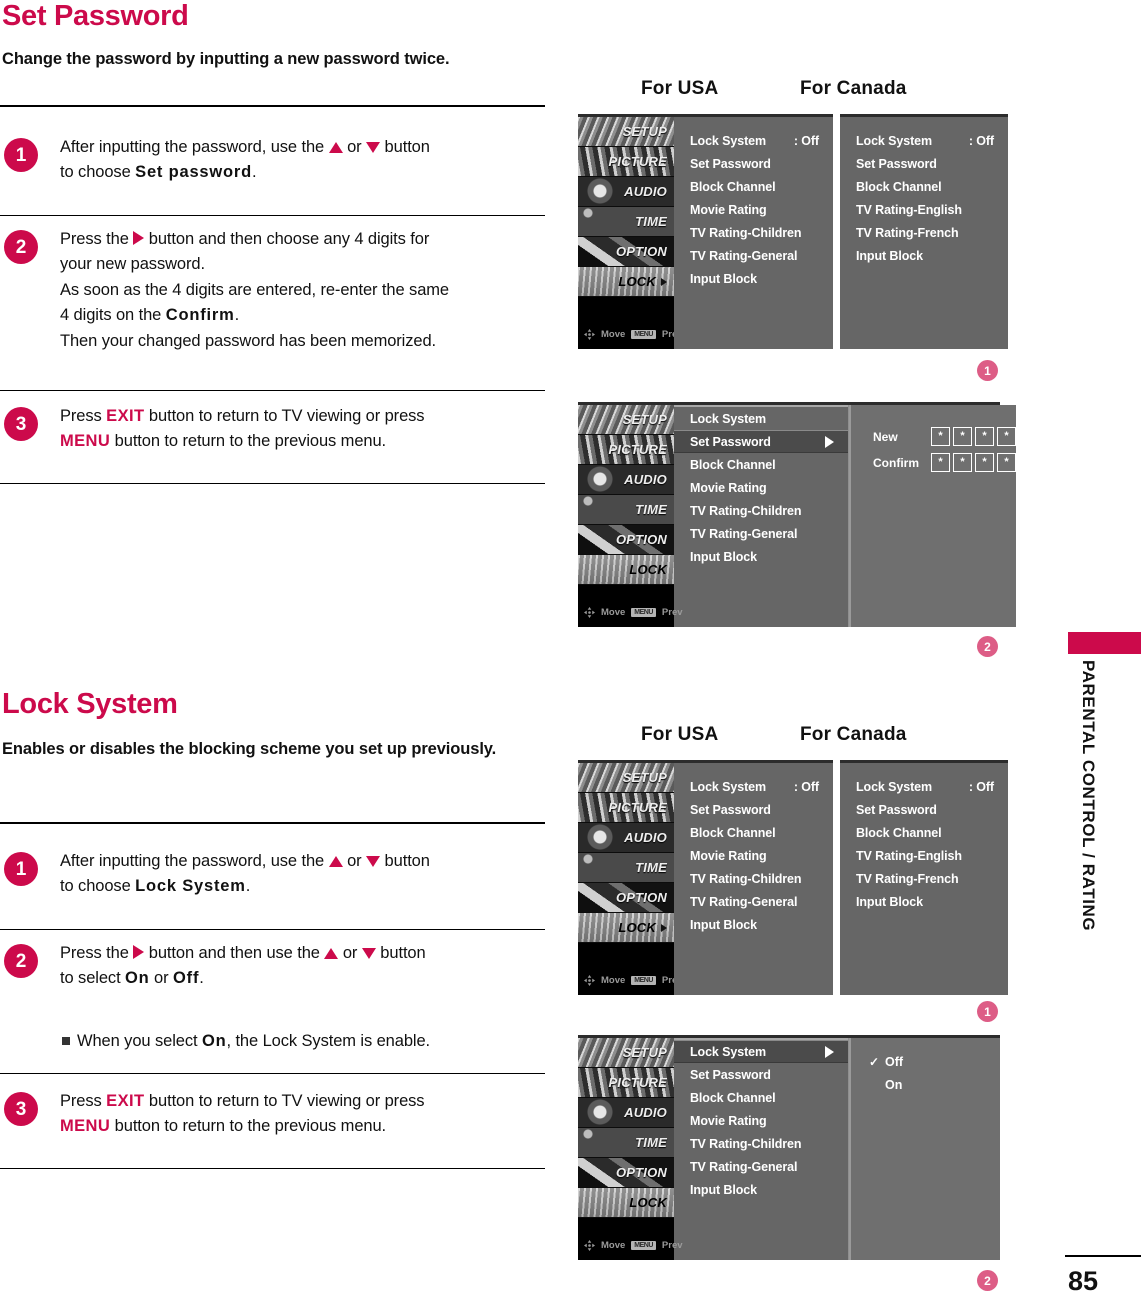  Describe the element at coordinates (924, 1149) in the screenshot. I see `osd-lock-options: ✓ Off On` at that location.